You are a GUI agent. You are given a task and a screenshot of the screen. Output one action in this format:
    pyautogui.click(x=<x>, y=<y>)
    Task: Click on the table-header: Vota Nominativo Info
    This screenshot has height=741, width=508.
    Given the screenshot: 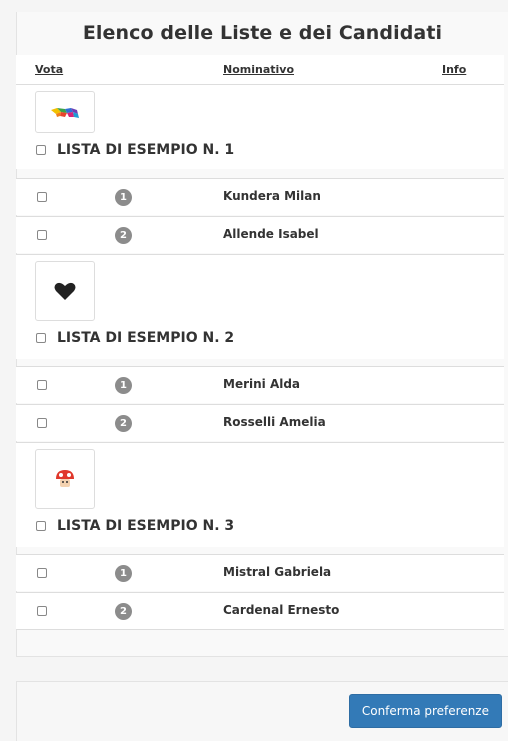 What is the action you would take?
    pyautogui.click(x=260, y=70)
    